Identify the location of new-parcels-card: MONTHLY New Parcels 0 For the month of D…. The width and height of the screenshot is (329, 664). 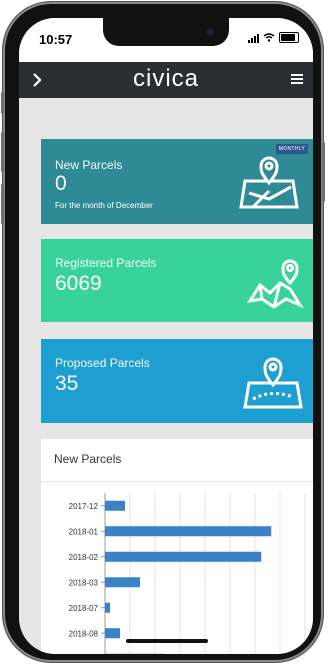
(177, 181).